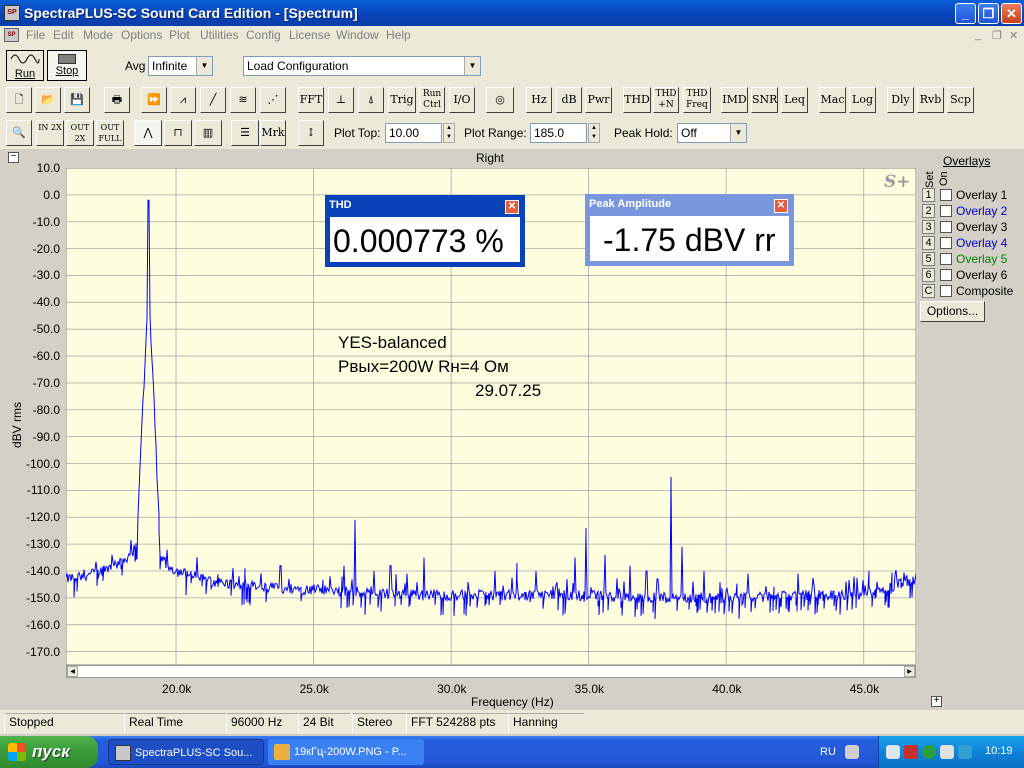 Image resolution: width=1024 pixels, height=768 pixels. Describe the element at coordinates (432, 100) in the screenshot. I see `run-ctrl-button: Run Ctrl` at that location.